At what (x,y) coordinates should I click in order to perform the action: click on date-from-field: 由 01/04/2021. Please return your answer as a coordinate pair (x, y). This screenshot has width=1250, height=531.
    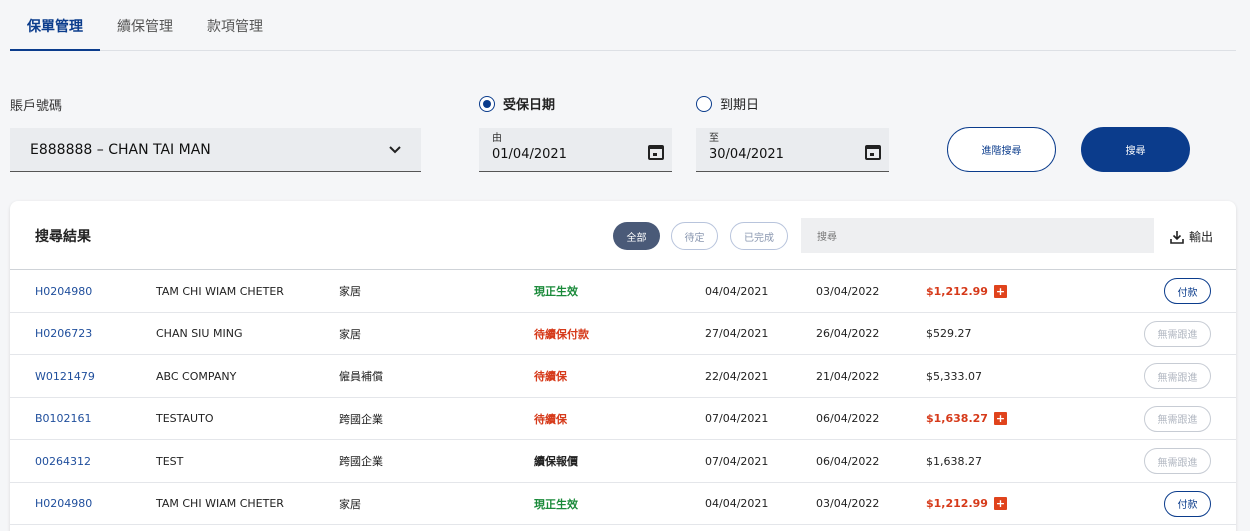
    Looking at the image, I should click on (575, 150).